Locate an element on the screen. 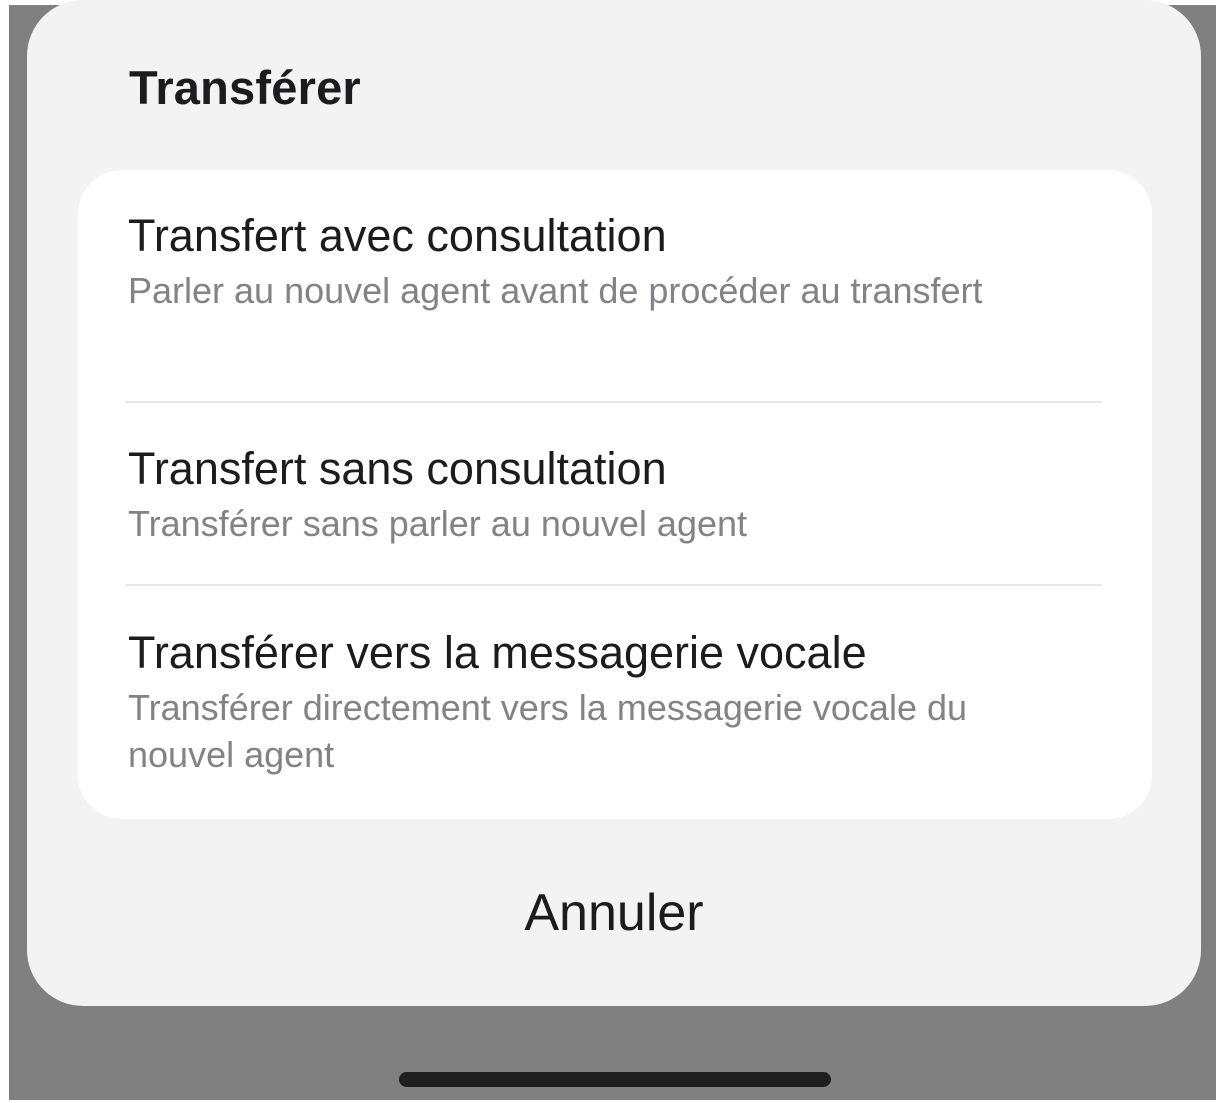  option-title: Transférer vers la messagerie vocale is located at coordinates (497, 652).